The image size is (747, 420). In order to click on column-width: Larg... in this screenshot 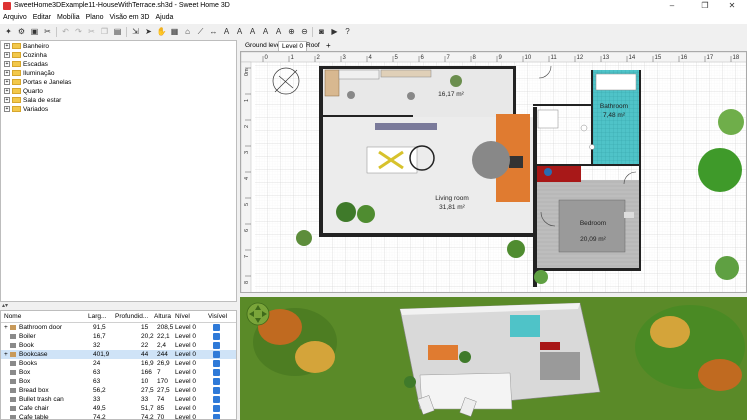, I will do `click(97, 316)`.